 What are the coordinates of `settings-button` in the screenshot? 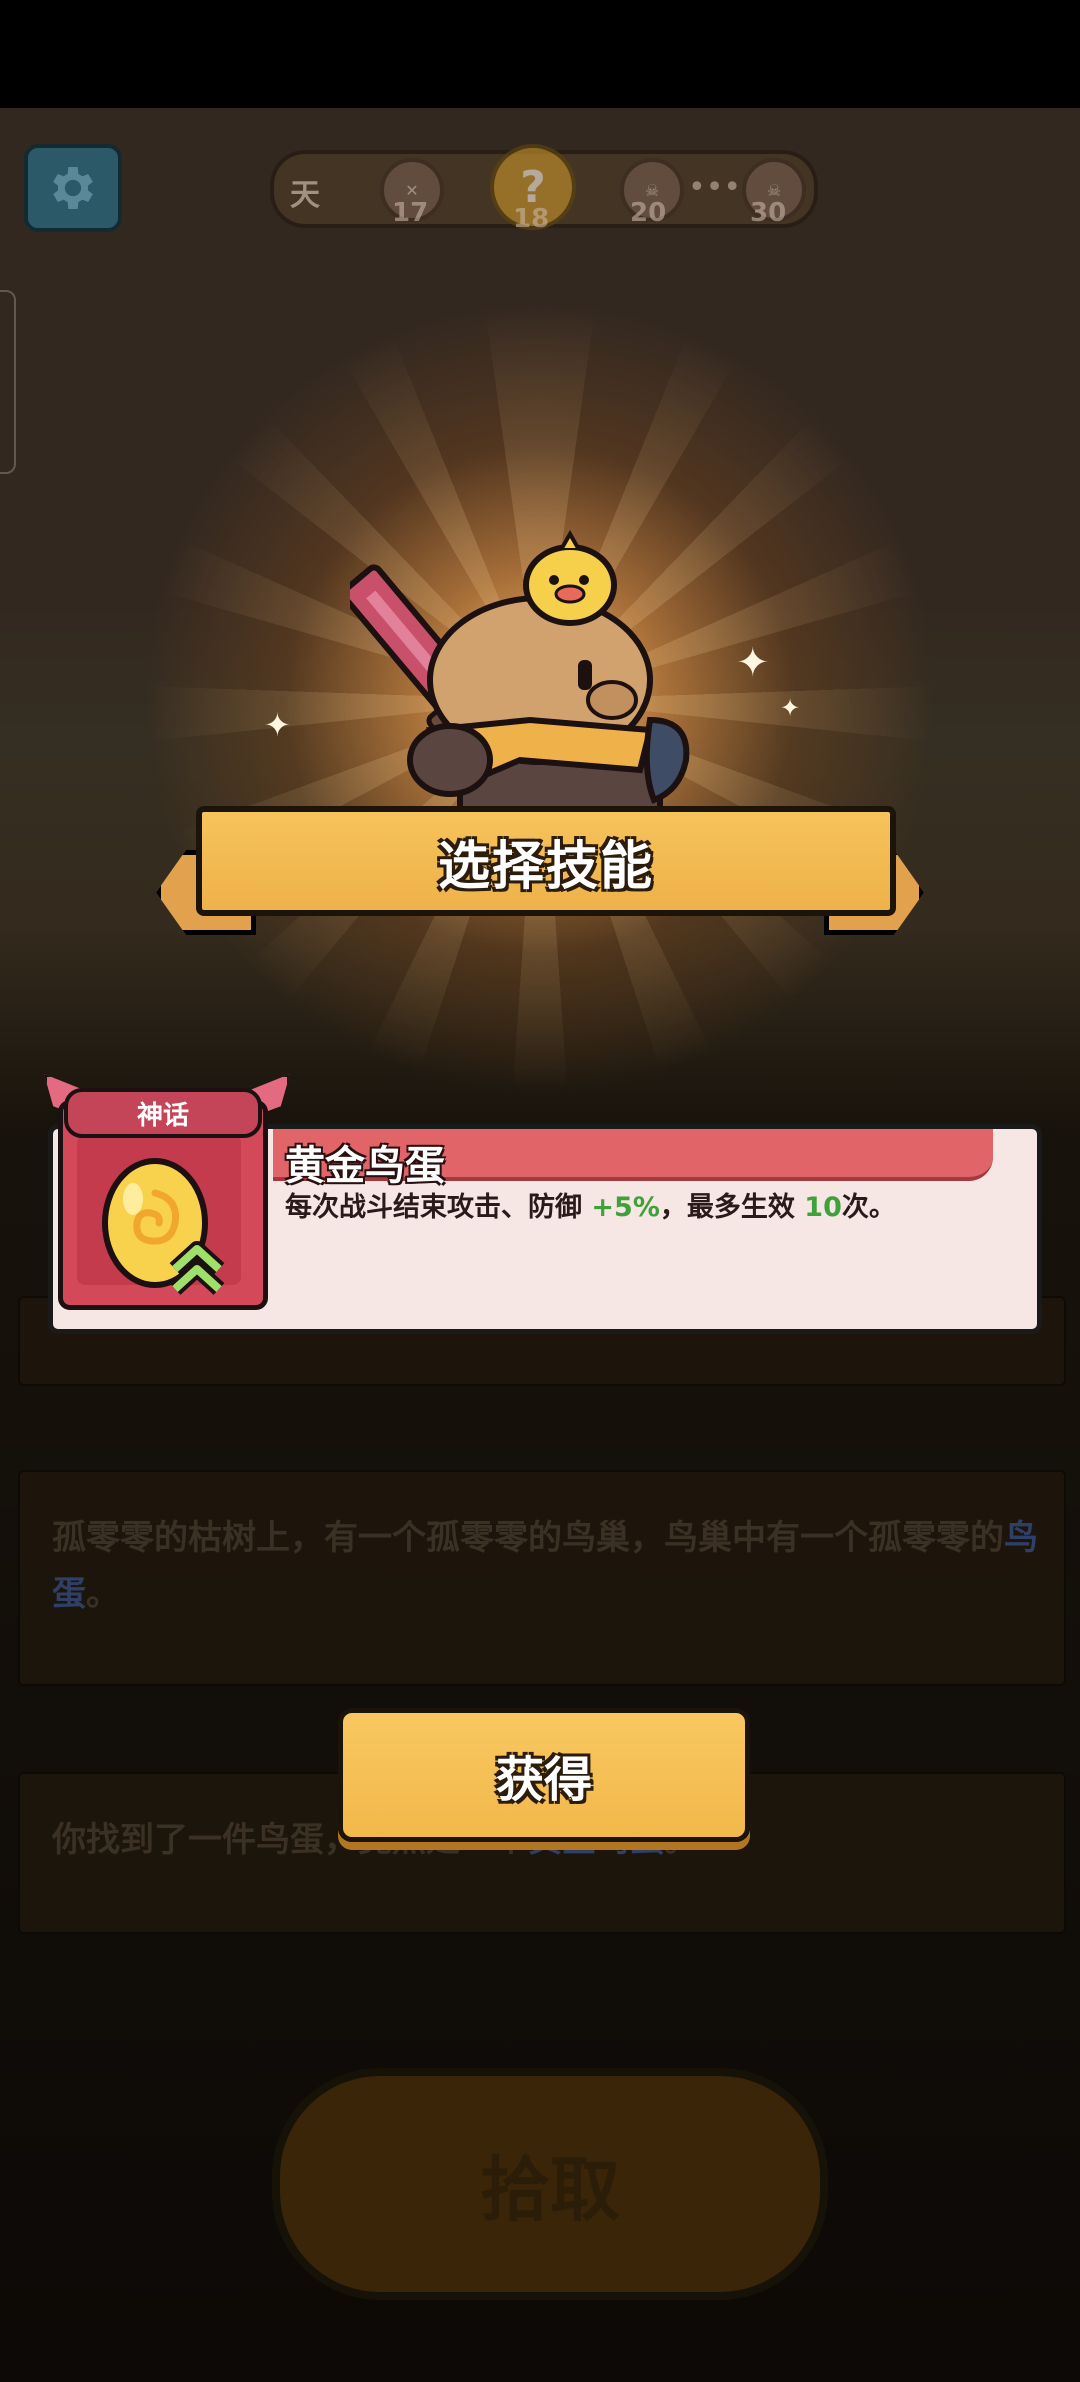 It's located at (73, 188).